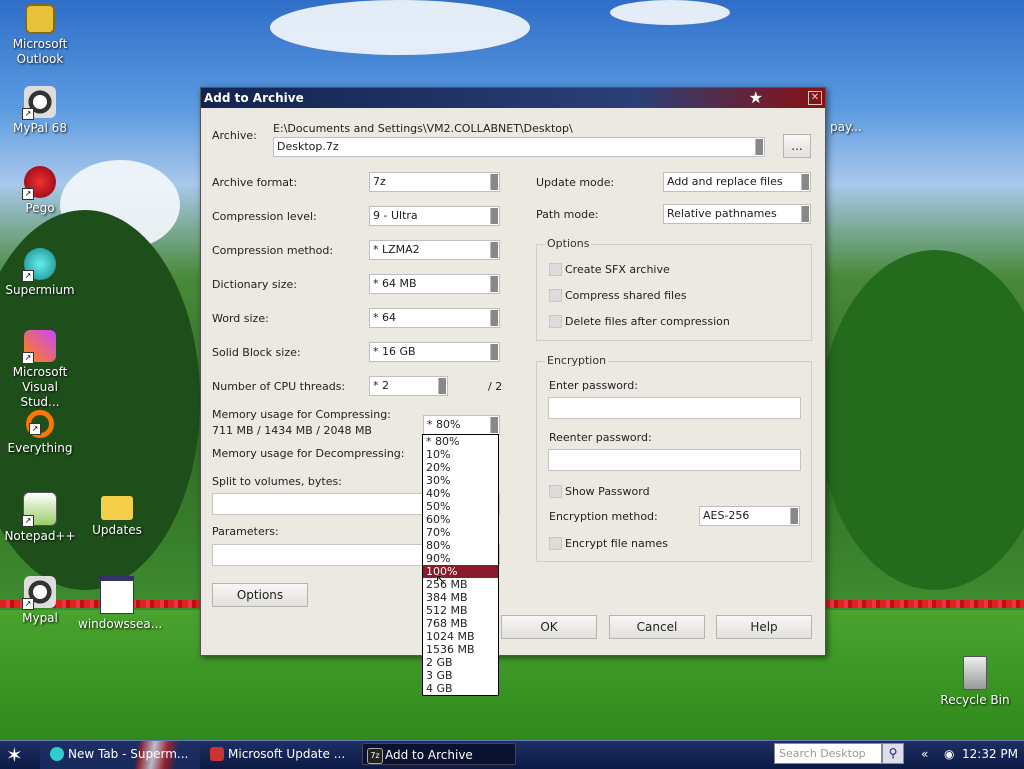 The image size is (1024, 769). What do you see at coordinates (264, 216) in the screenshot?
I see `compression-level-label: Compression level:` at bounding box center [264, 216].